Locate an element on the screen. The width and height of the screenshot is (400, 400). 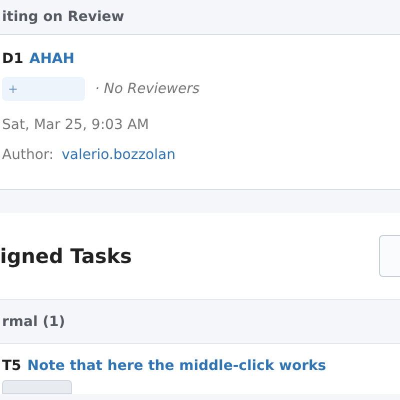
panel-title: iting on Review is located at coordinates (63, 17).